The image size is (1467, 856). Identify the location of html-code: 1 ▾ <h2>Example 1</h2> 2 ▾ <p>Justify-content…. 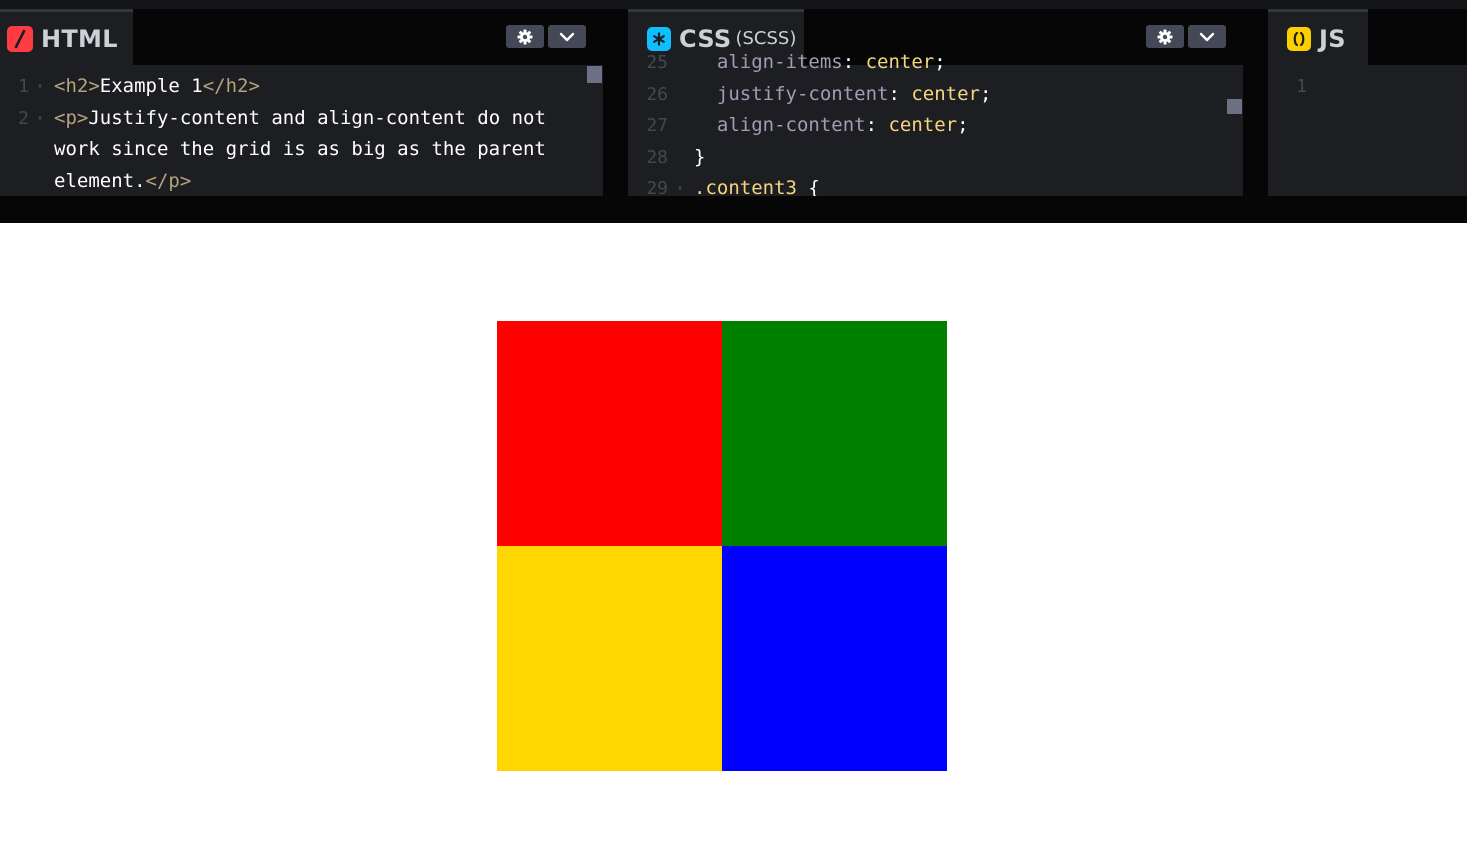
(301, 130).